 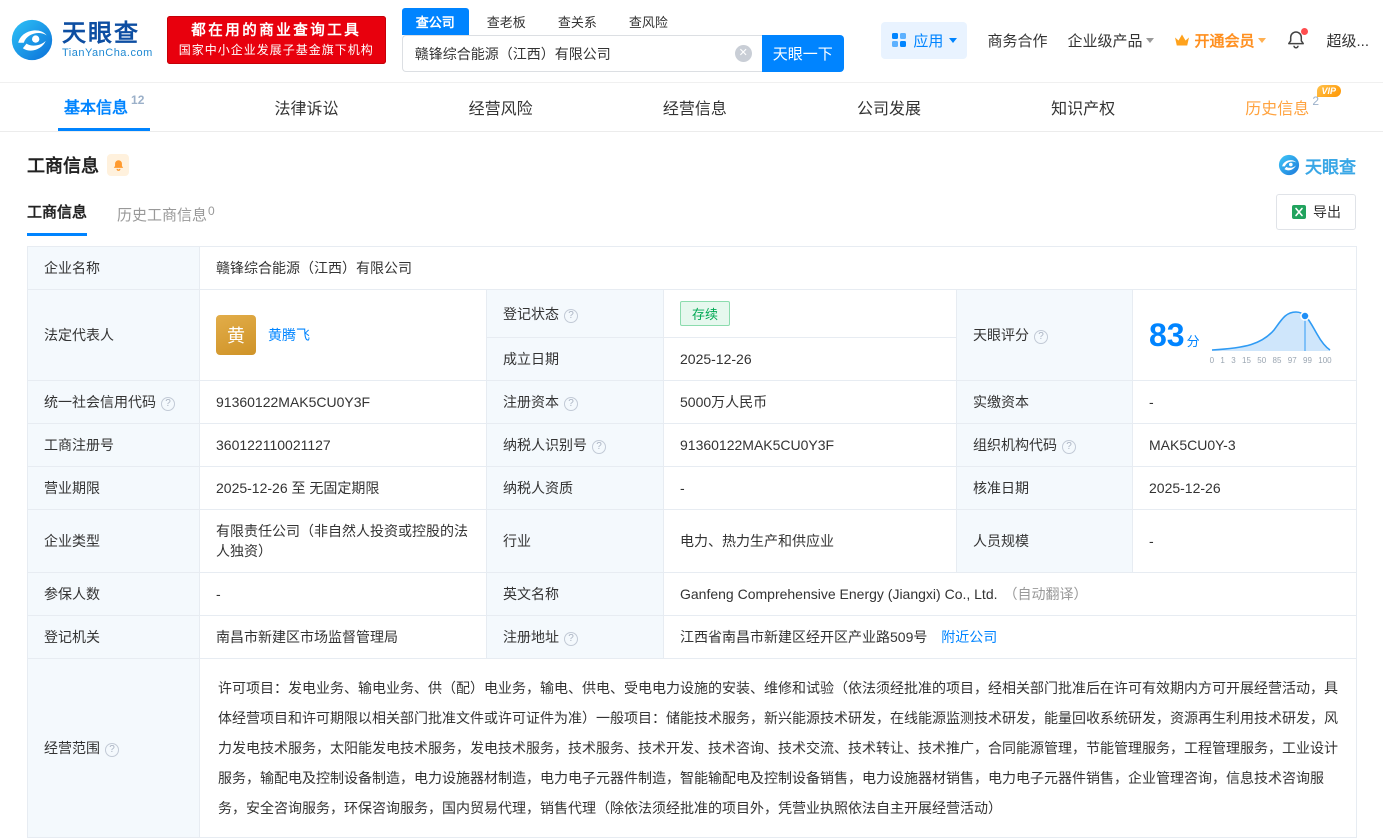 What do you see at coordinates (1297, 39) in the screenshot?
I see `notification-bell-icon` at bounding box center [1297, 39].